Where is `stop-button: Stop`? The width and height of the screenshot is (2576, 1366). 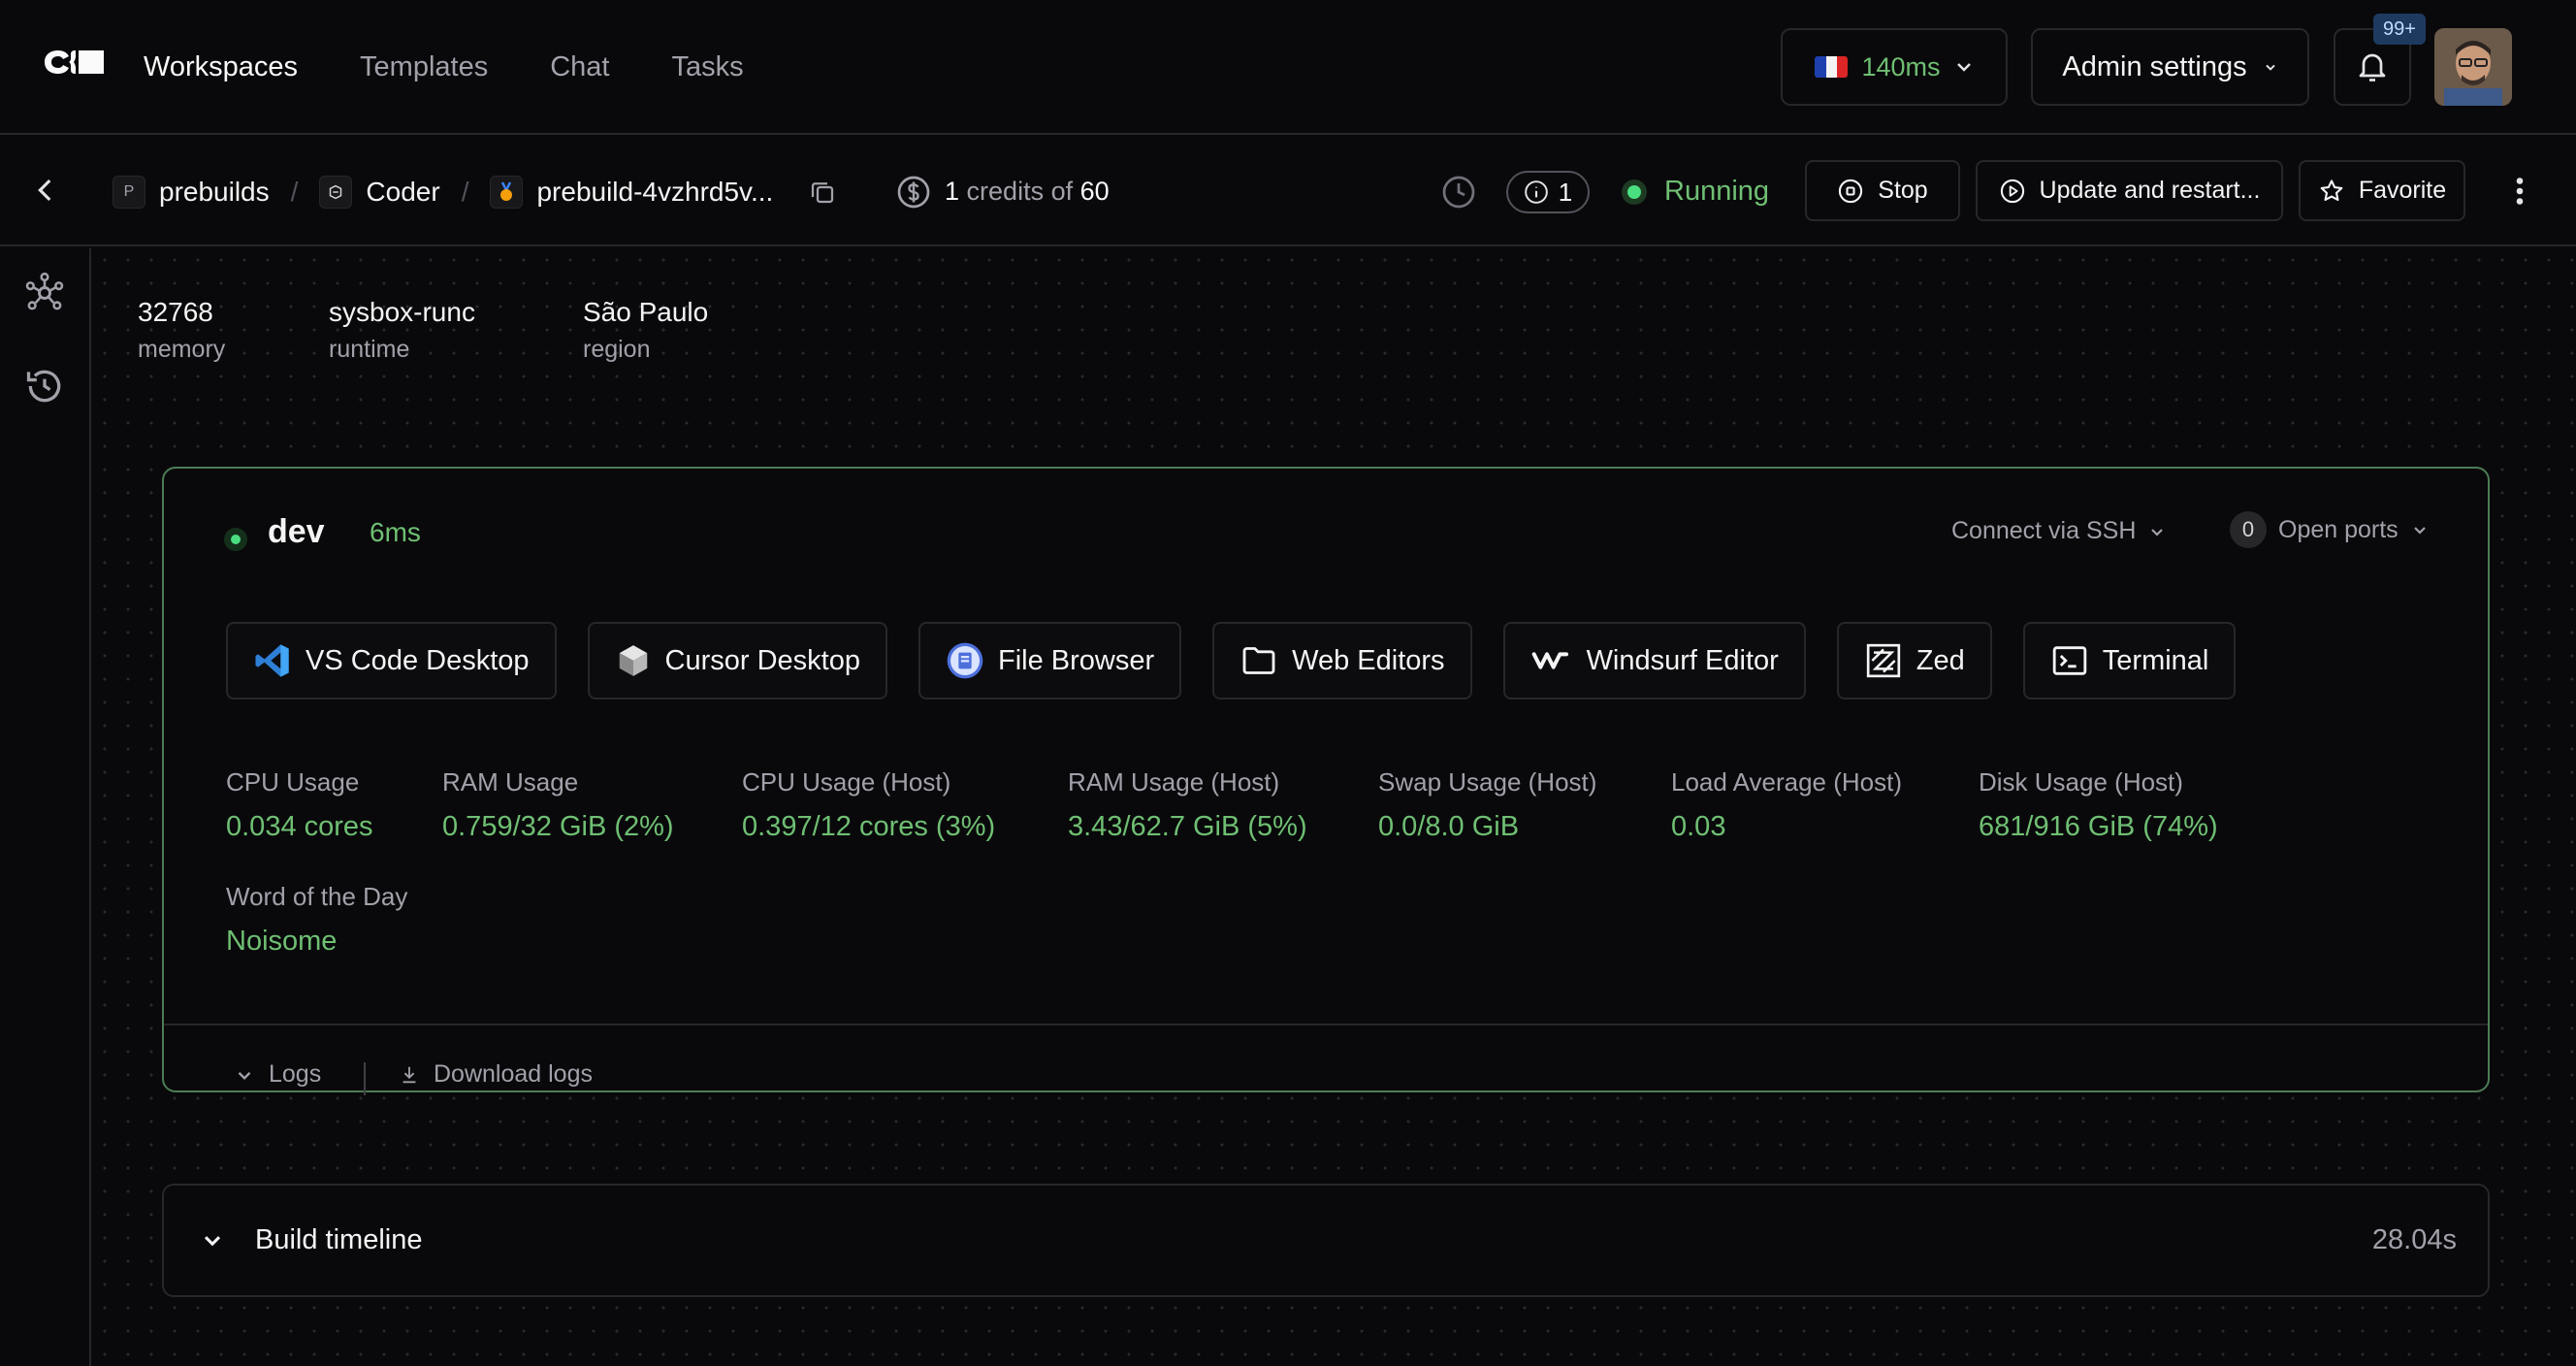
stop-button: Stop is located at coordinates (1882, 191).